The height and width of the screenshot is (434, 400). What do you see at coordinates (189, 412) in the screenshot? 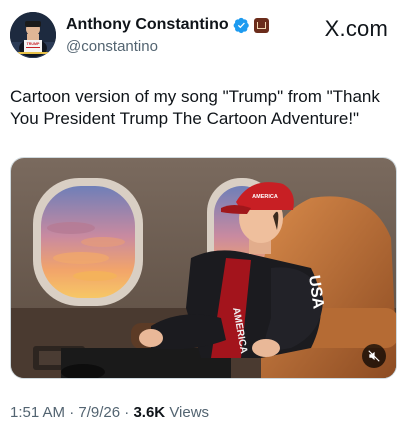
I see `views-label: Views` at bounding box center [189, 412].